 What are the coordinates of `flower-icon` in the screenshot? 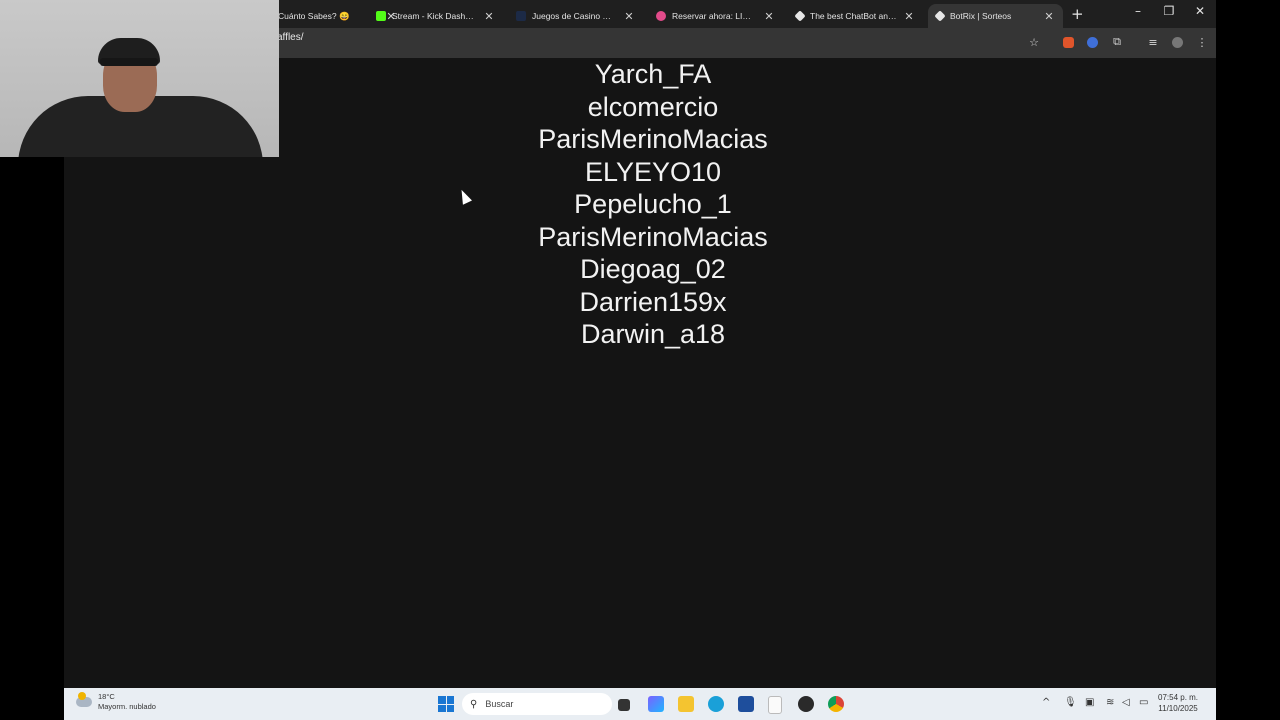 It's located at (661, 16).